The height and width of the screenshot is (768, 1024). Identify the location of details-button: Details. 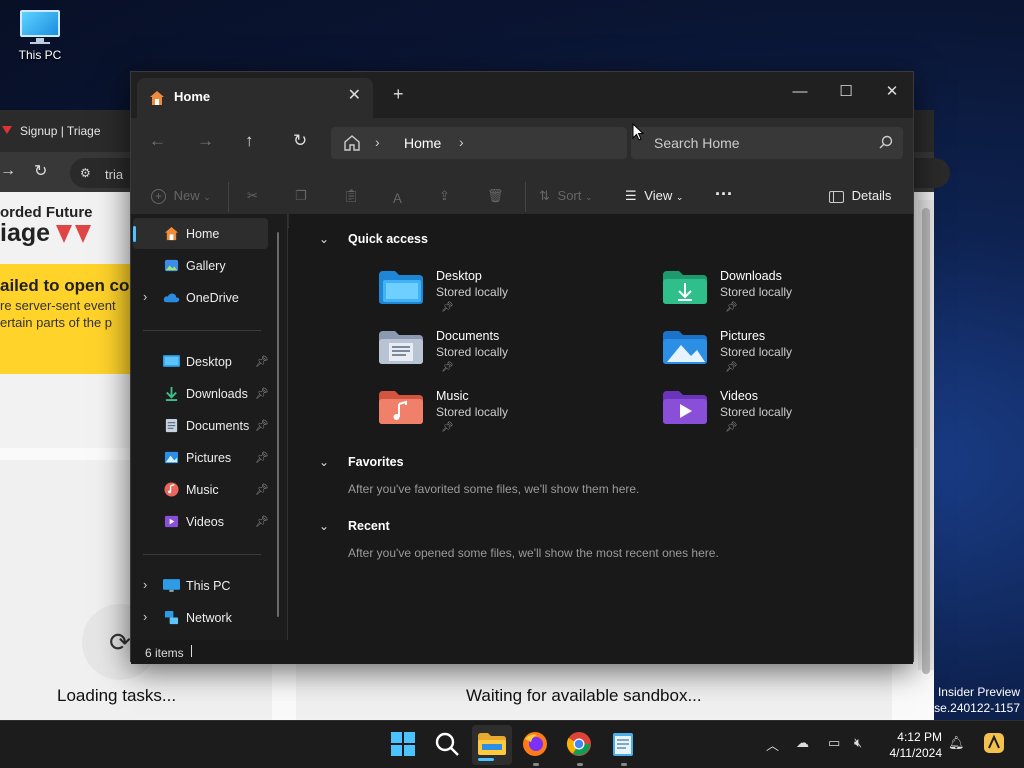
(860, 195).